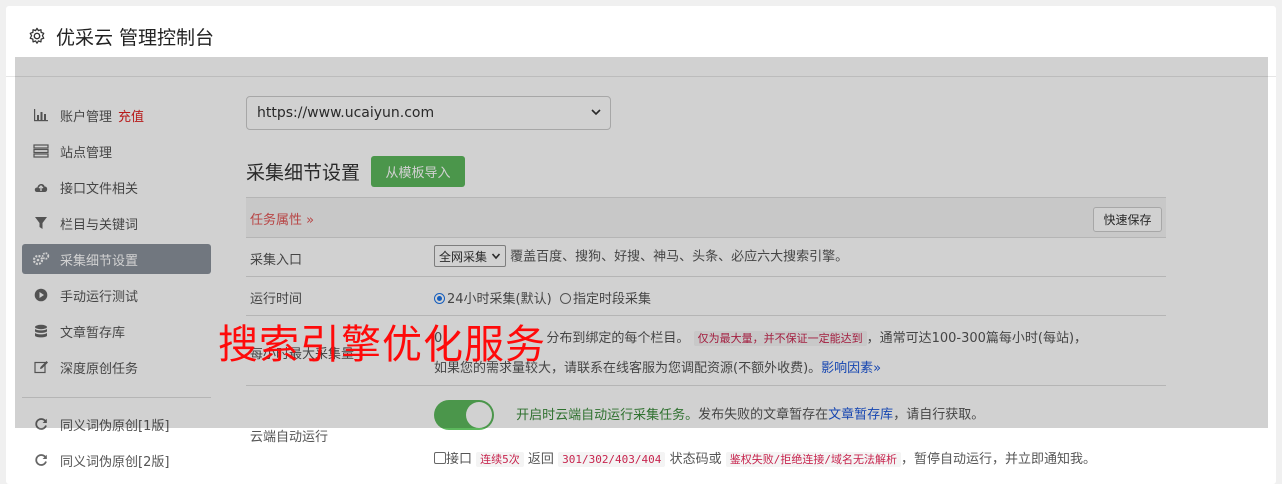 The image size is (1282, 484). Describe the element at coordinates (851, 368) in the screenshot. I see `influencing-factors-link: 影响因素»` at that location.